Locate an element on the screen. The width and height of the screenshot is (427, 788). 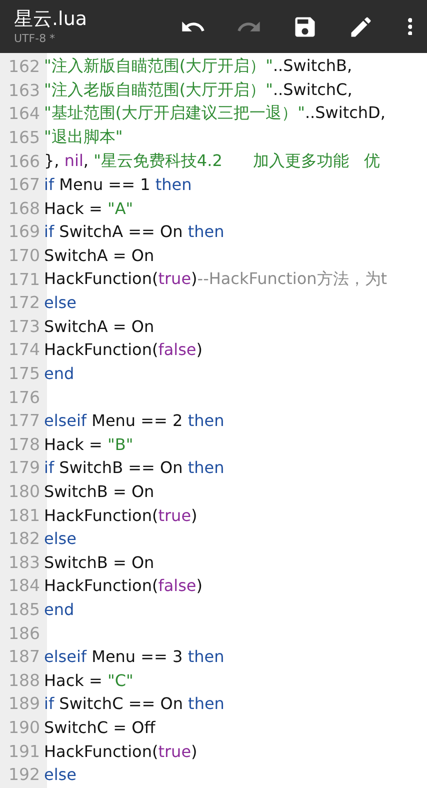
line-number: 177 is located at coordinates (24, 420).